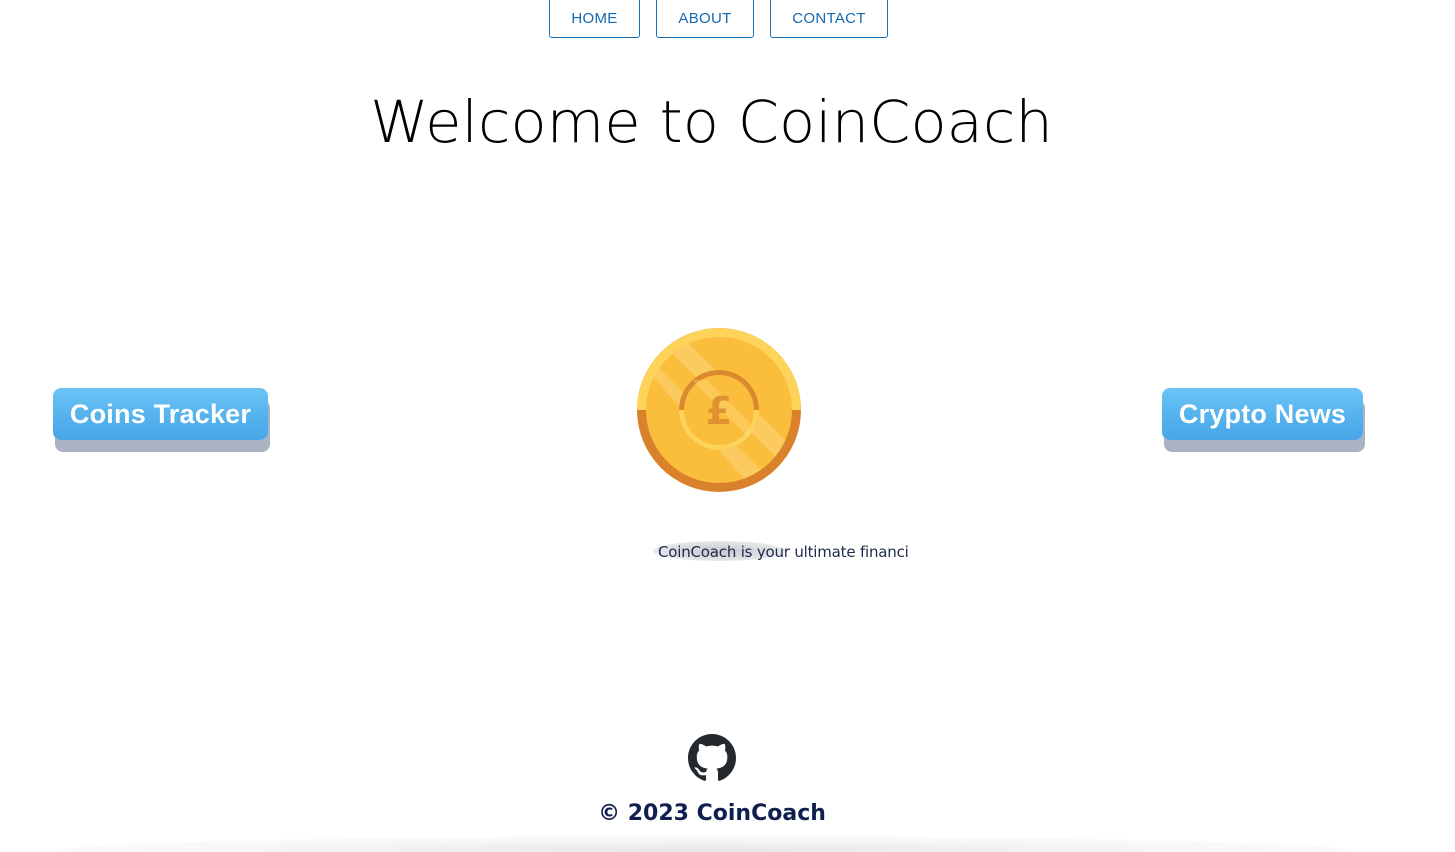  Describe the element at coordinates (705, 844) in the screenshot. I see `footer-shadow` at that location.